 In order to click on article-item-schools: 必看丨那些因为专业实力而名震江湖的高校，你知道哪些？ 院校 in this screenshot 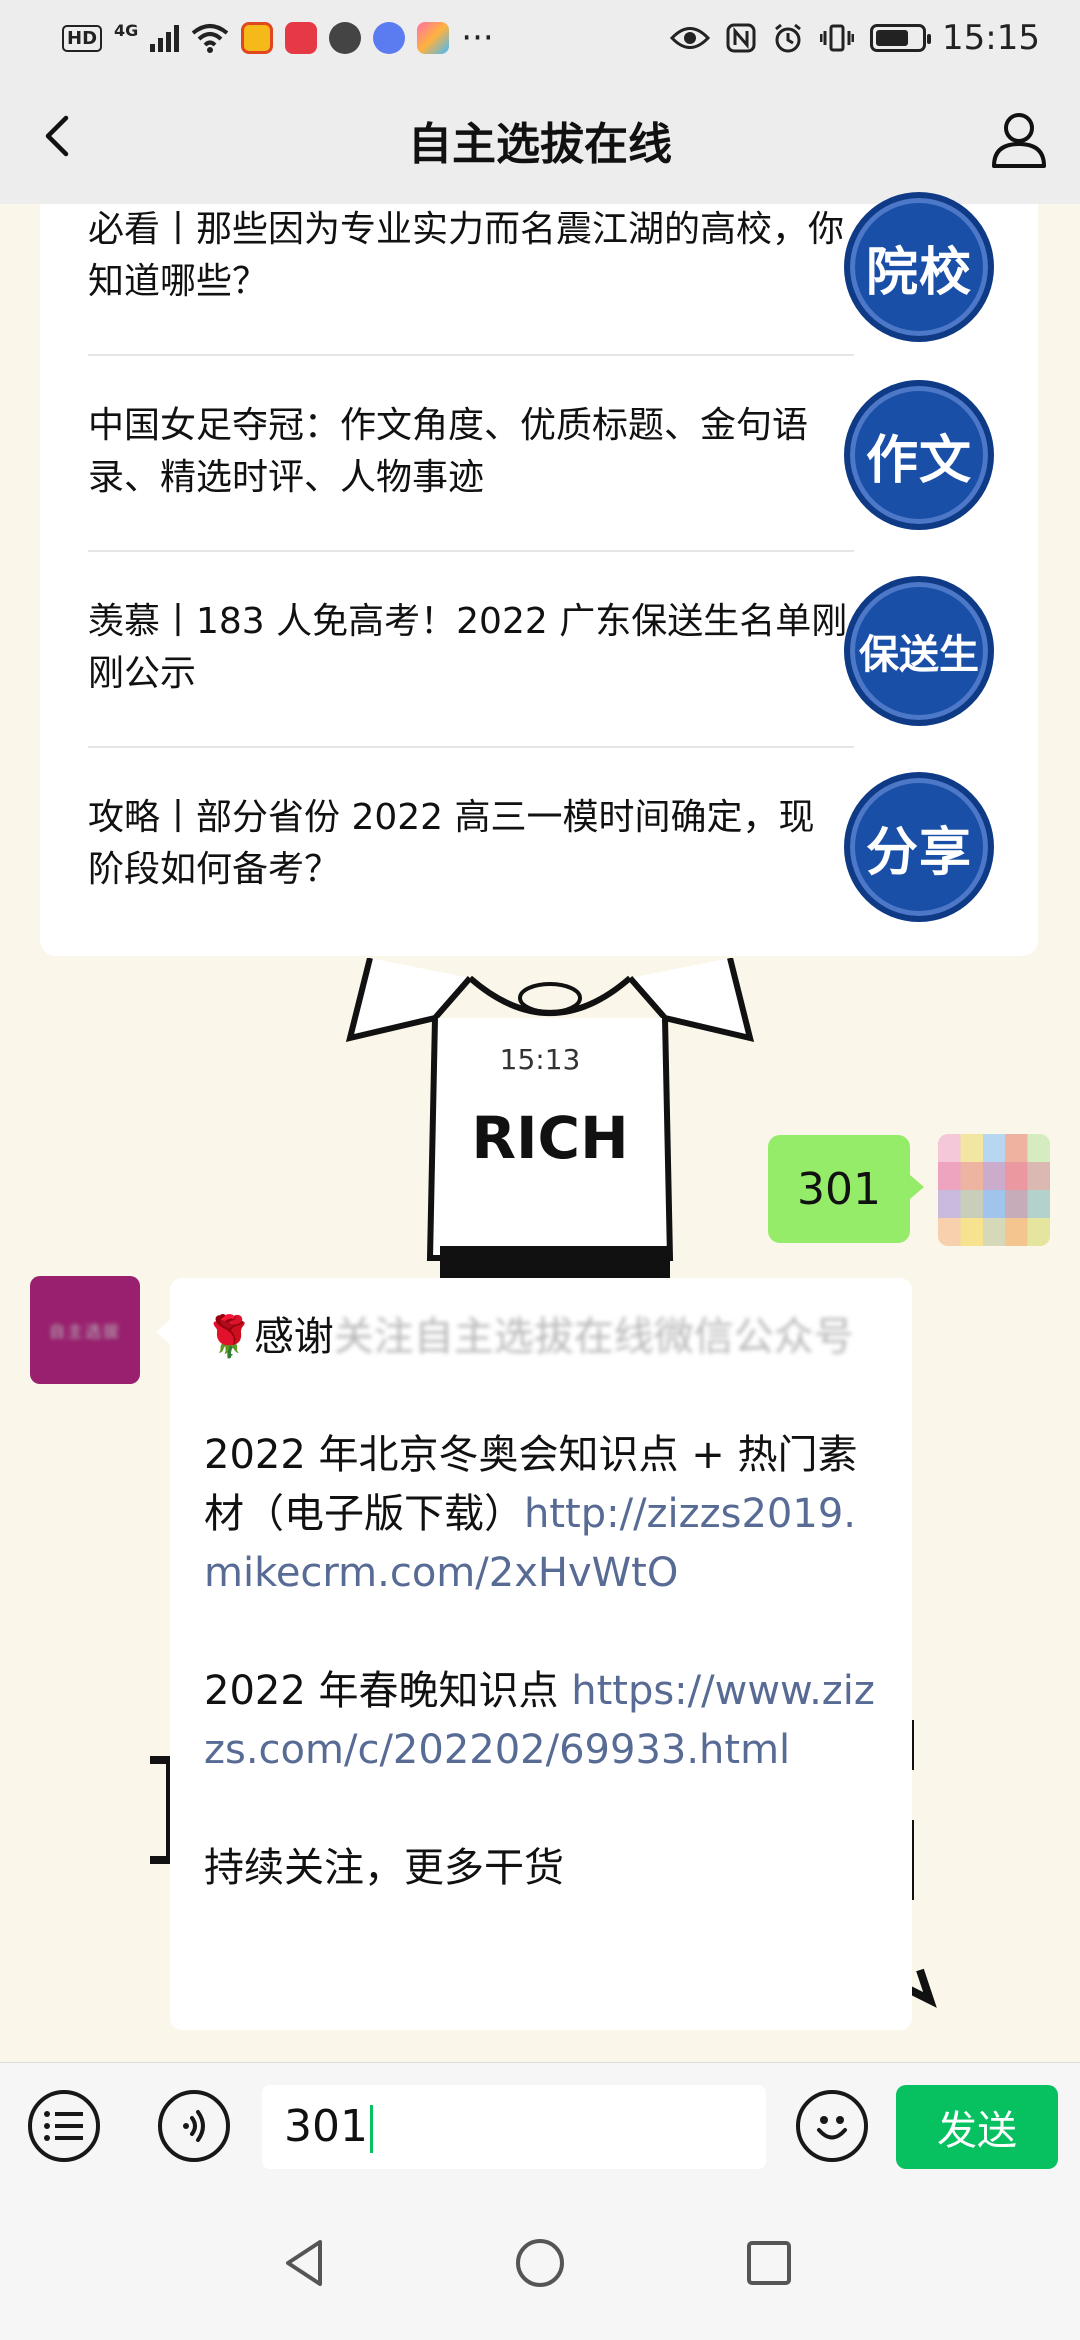, I will do `click(541, 273)`.